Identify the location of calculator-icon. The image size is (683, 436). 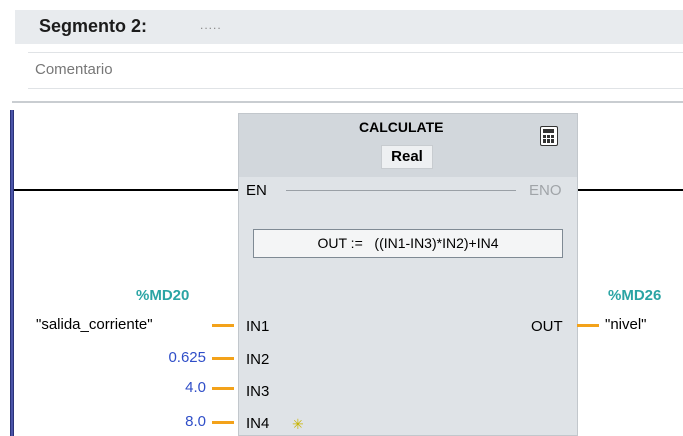
(549, 136).